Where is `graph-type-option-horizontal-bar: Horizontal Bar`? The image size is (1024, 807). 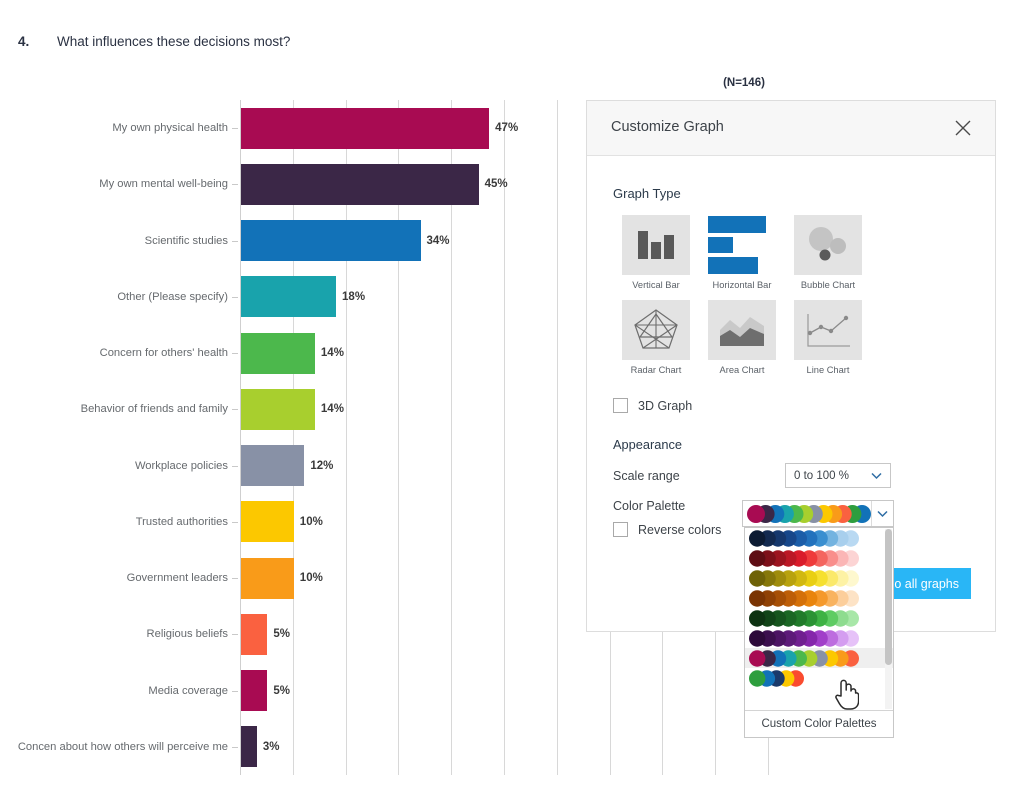
graph-type-option-horizontal-bar: Horizontal Bar is located at coordinates (742, 253).